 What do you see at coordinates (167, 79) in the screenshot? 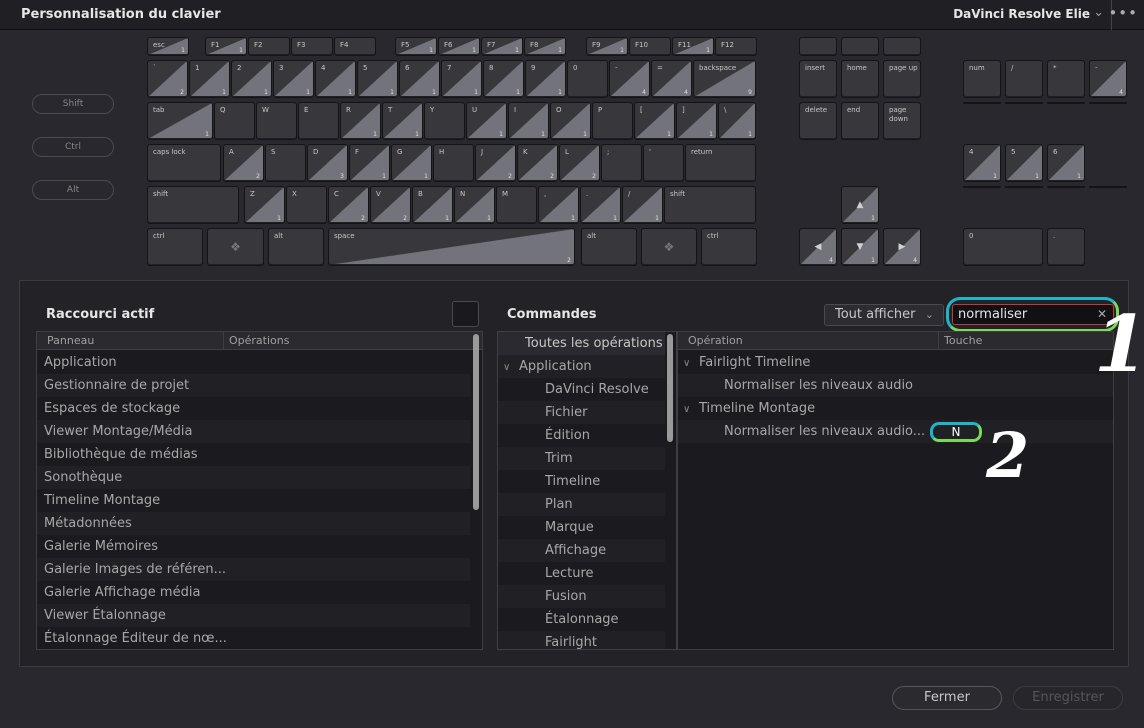
I see `key-blank: ` 2` at bounding box center [167, 79].